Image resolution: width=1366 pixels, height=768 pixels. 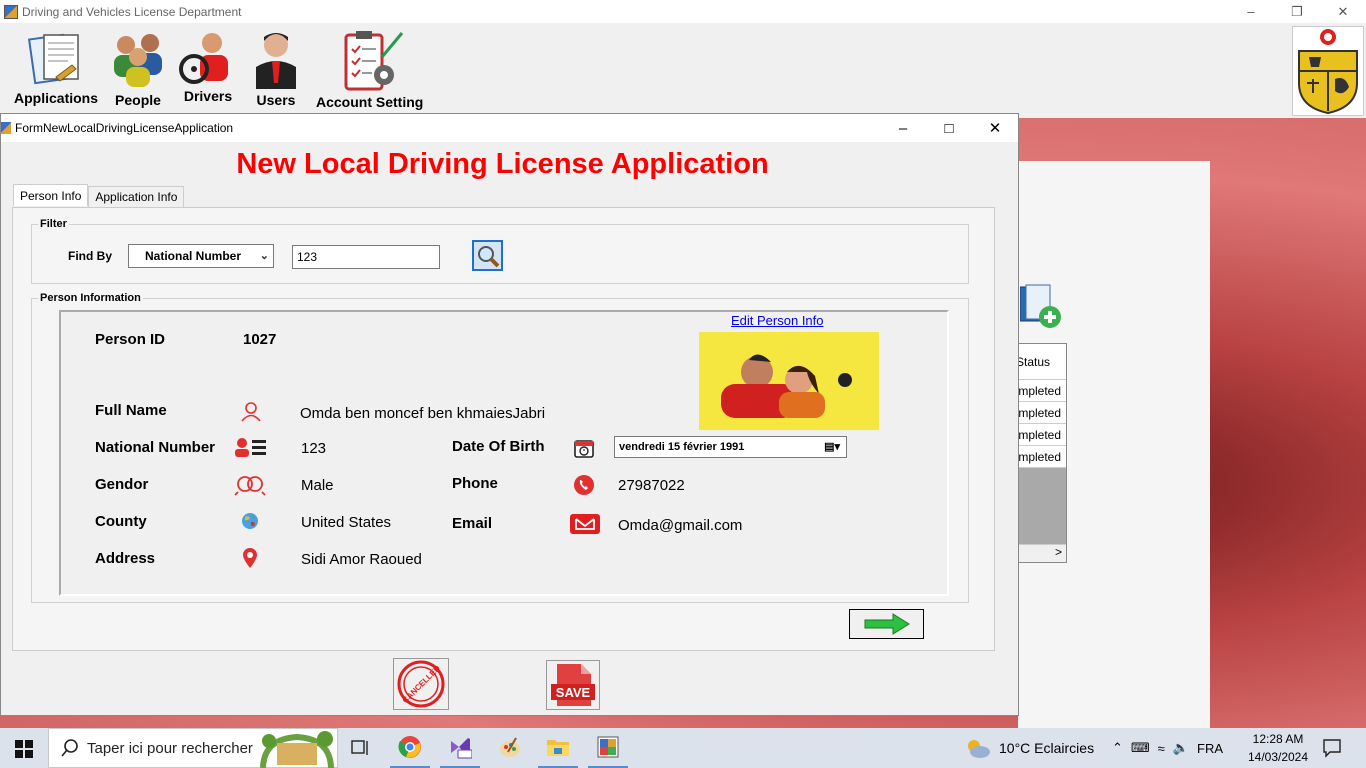 I want to click on save-button: SAVE, so click(x=573, y=685).